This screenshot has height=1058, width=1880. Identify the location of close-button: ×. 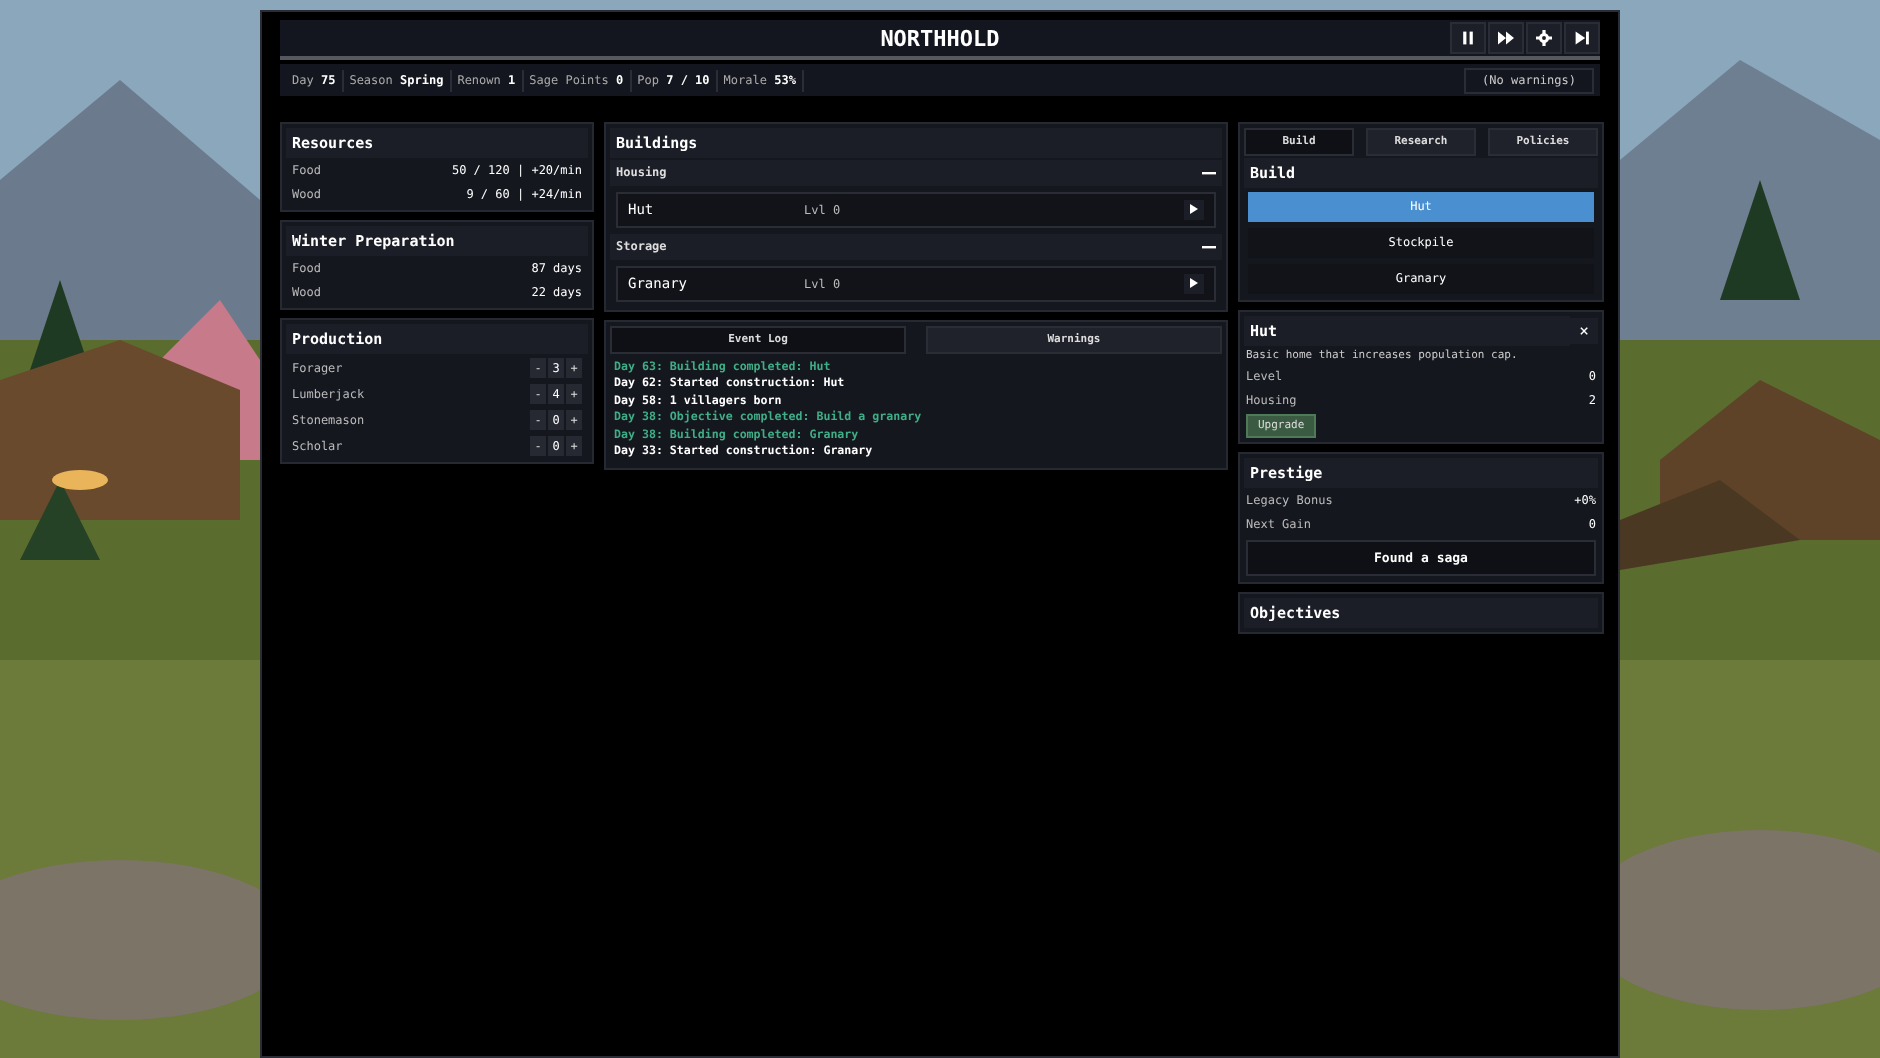
(1584, 331).